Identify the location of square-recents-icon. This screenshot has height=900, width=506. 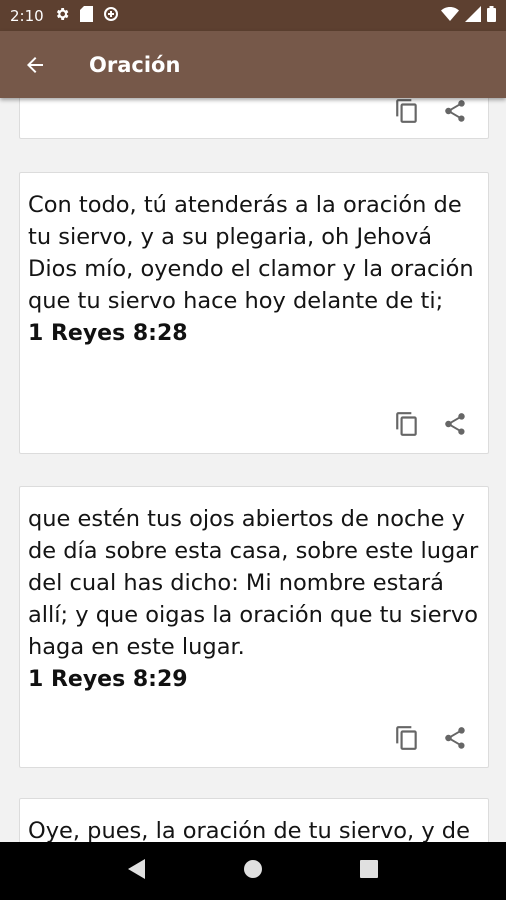
(368, 869).